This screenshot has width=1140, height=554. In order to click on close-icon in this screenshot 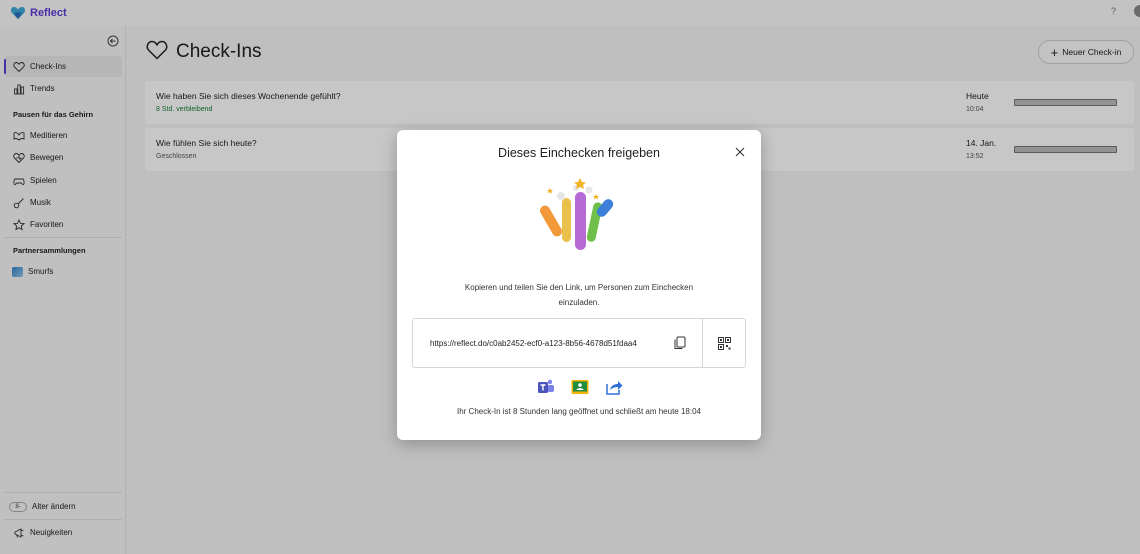, I will do `click(740, 151)`.